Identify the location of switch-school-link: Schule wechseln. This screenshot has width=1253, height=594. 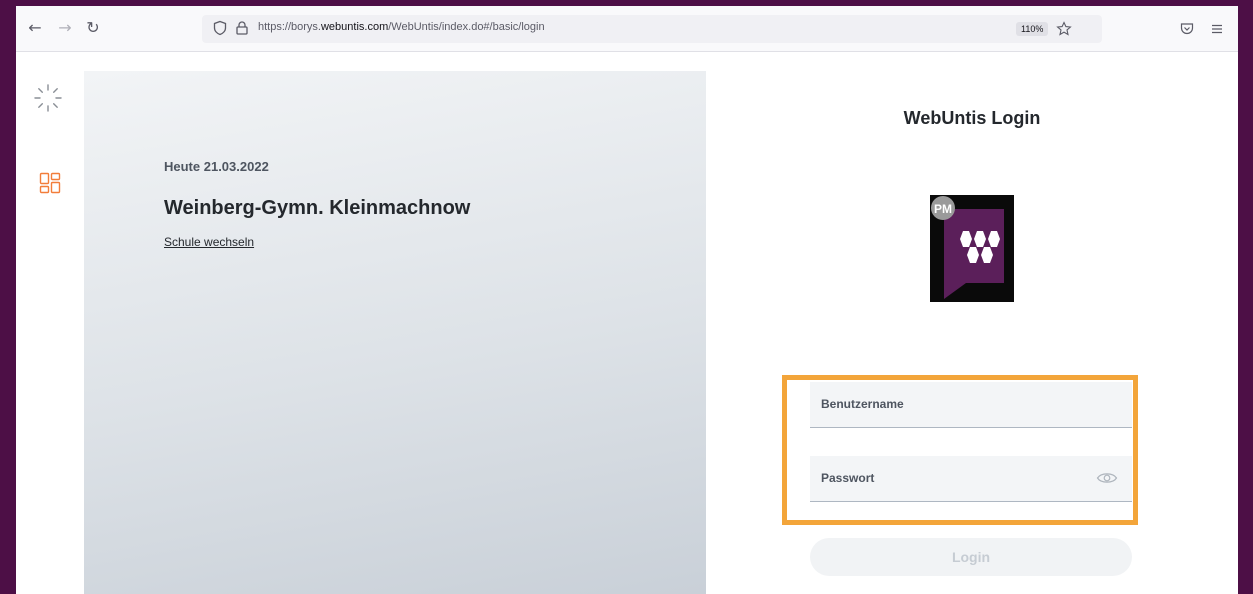
(209, 242).